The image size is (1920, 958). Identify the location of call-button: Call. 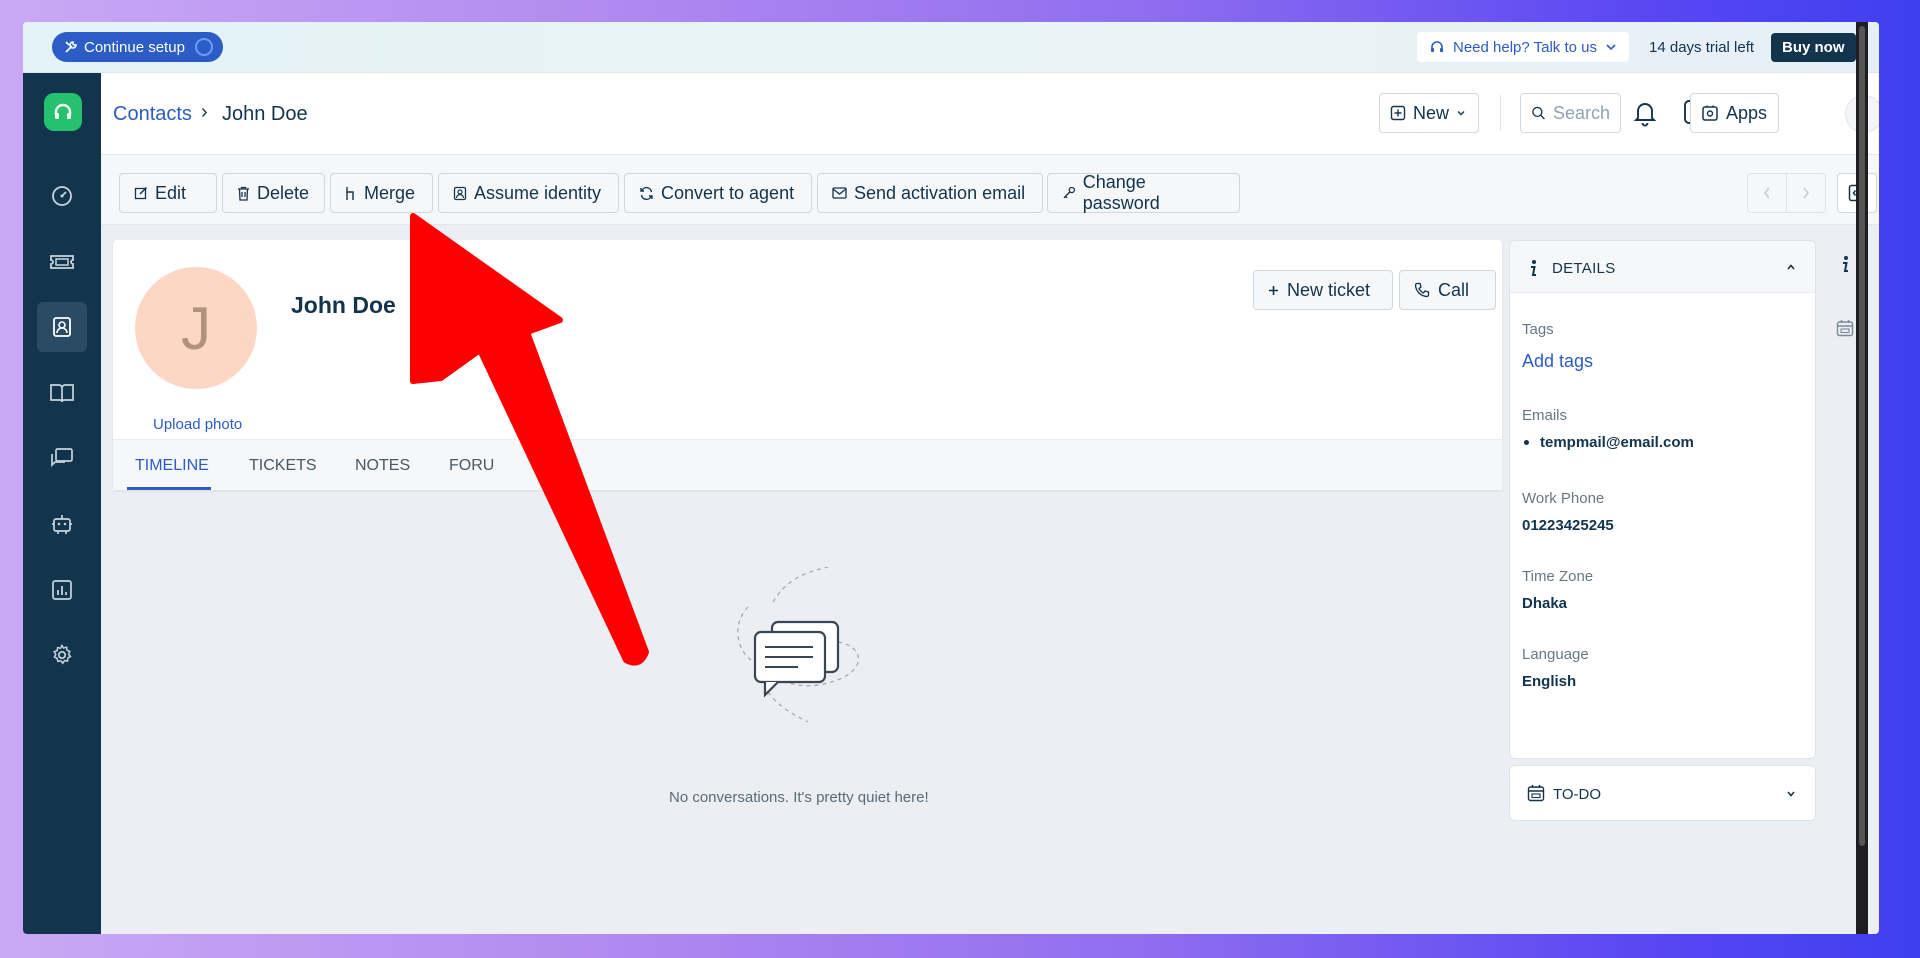
(1447, 290).